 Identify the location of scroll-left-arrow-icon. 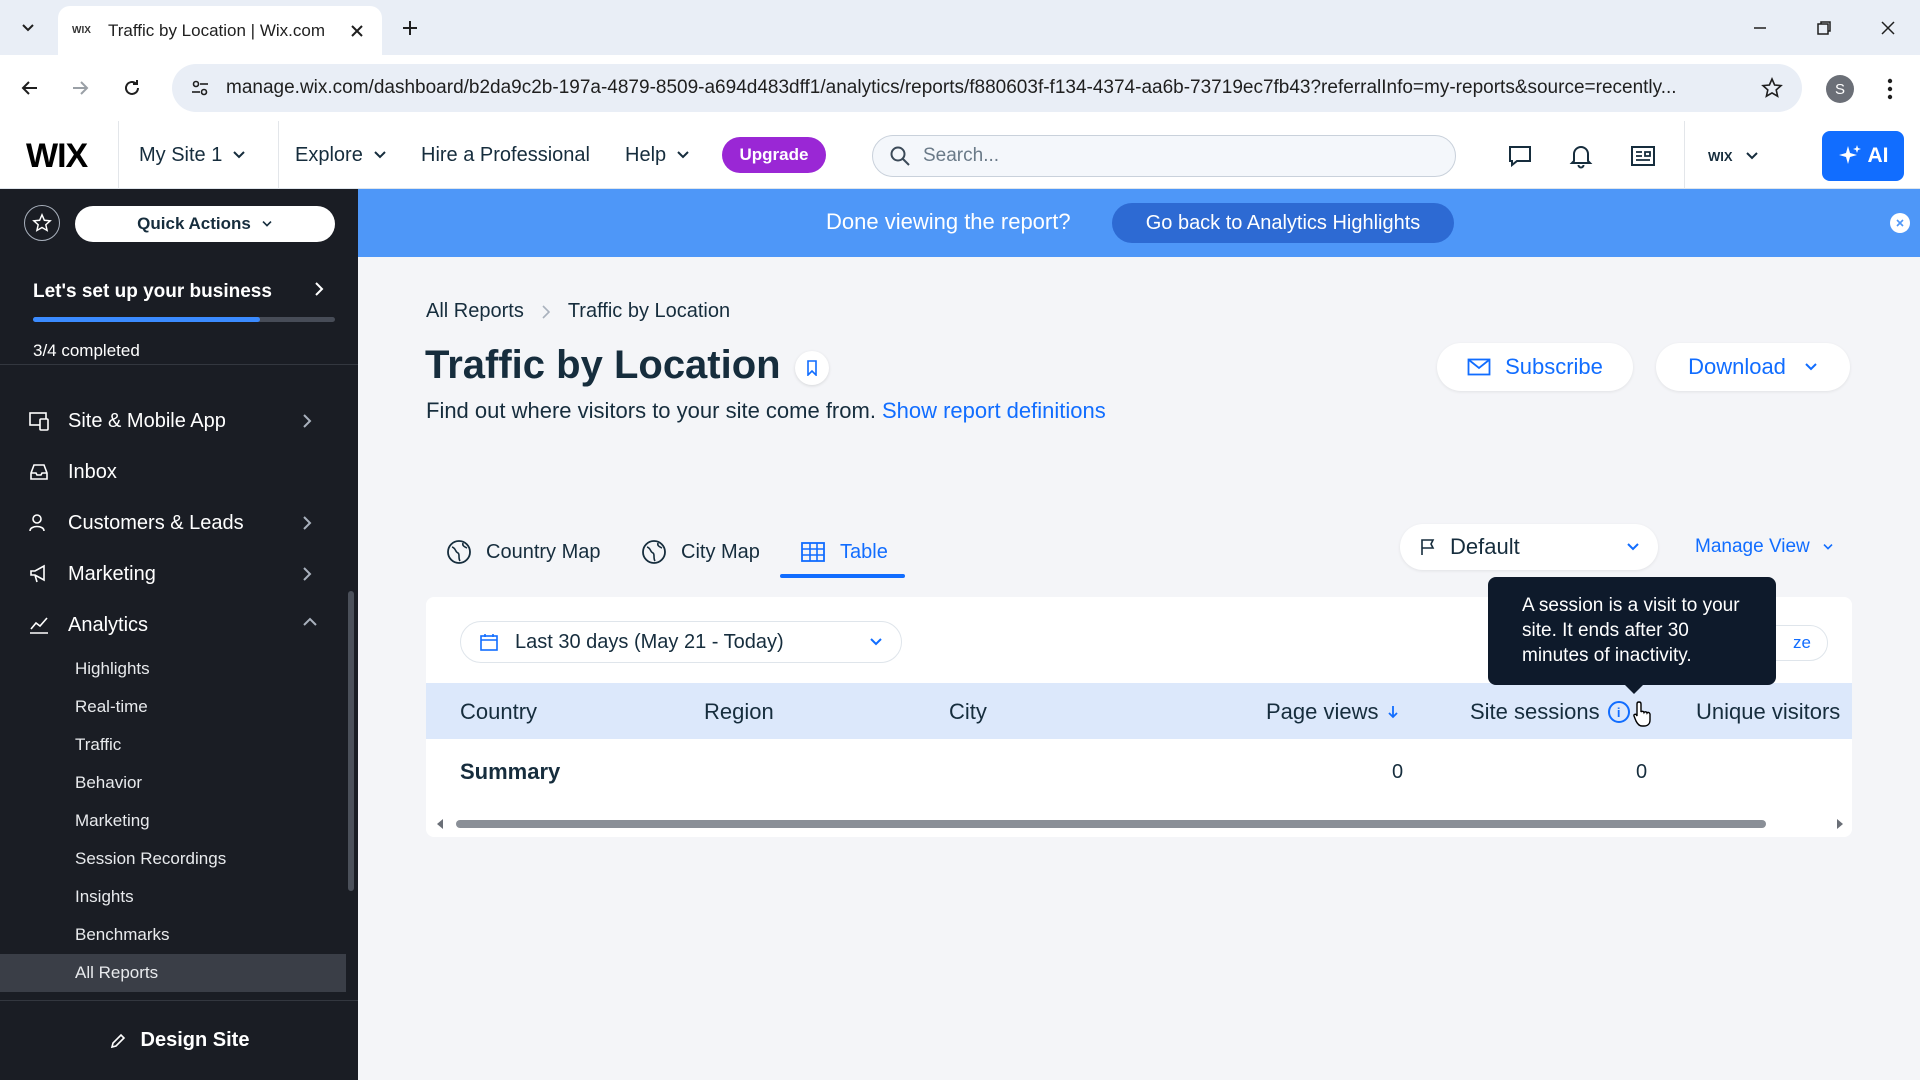
(440, 824).